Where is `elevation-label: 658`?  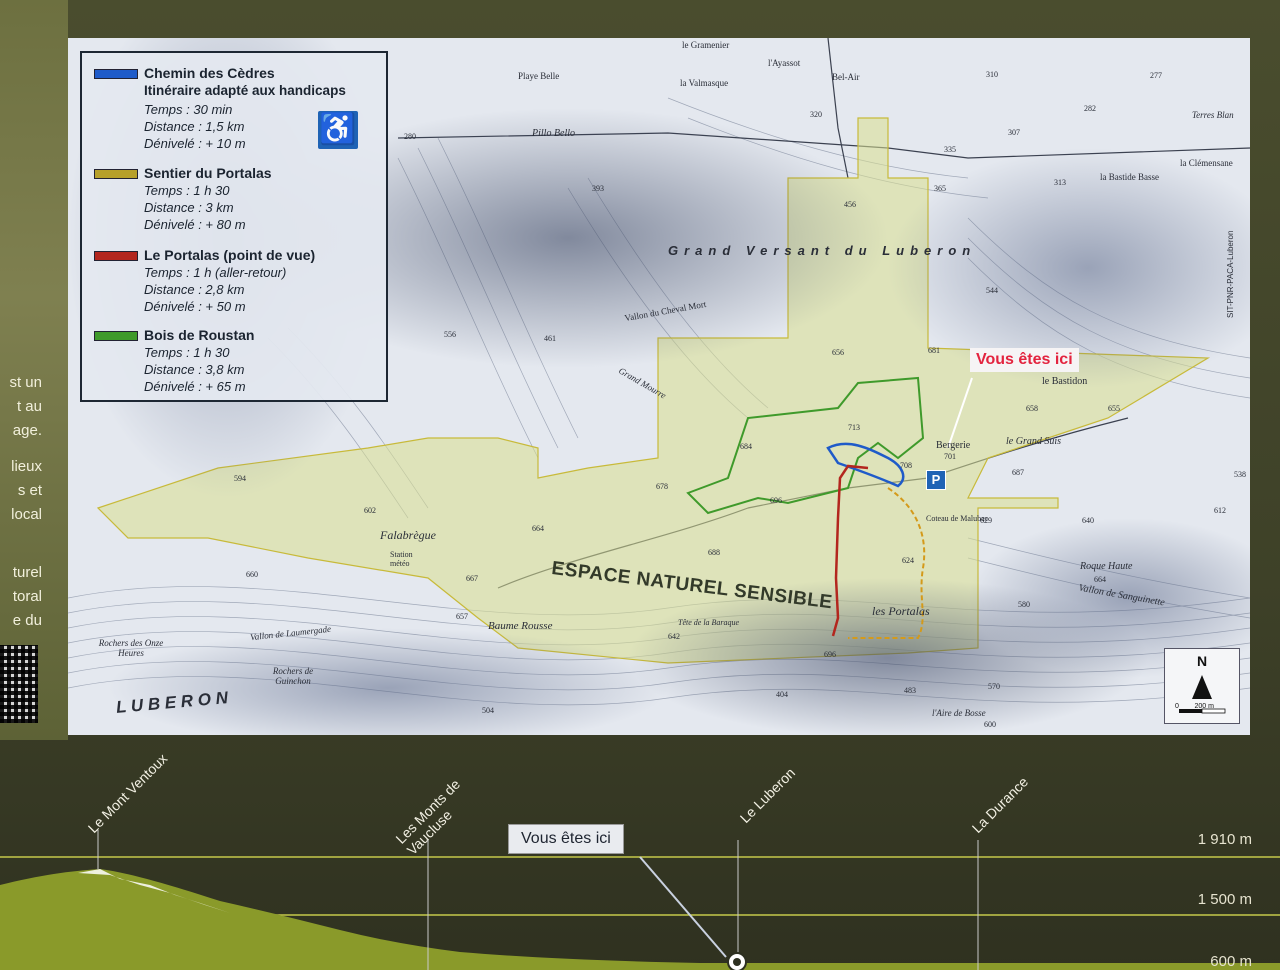 elevation-label: 658 is located at coordinates (1032, 408).